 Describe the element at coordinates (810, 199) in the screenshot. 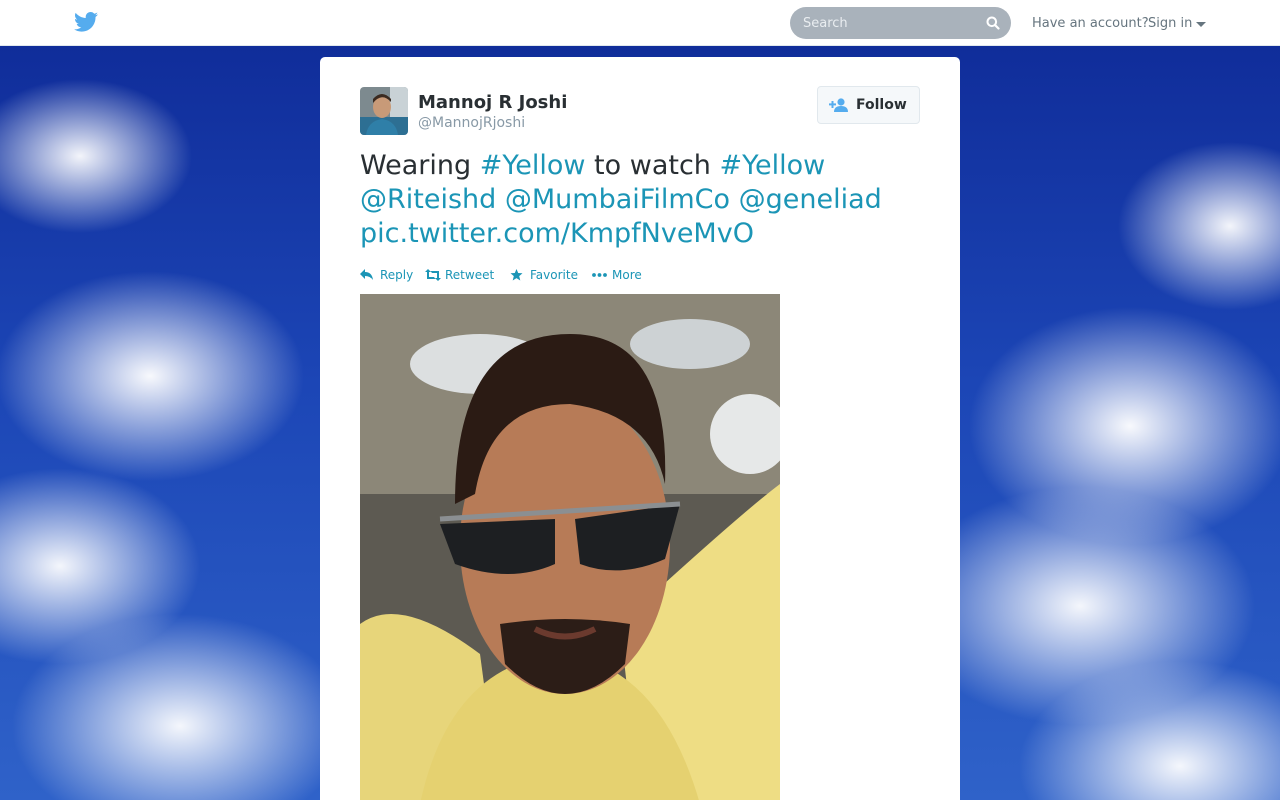

I see `mention-link: @geneliad` at that location.